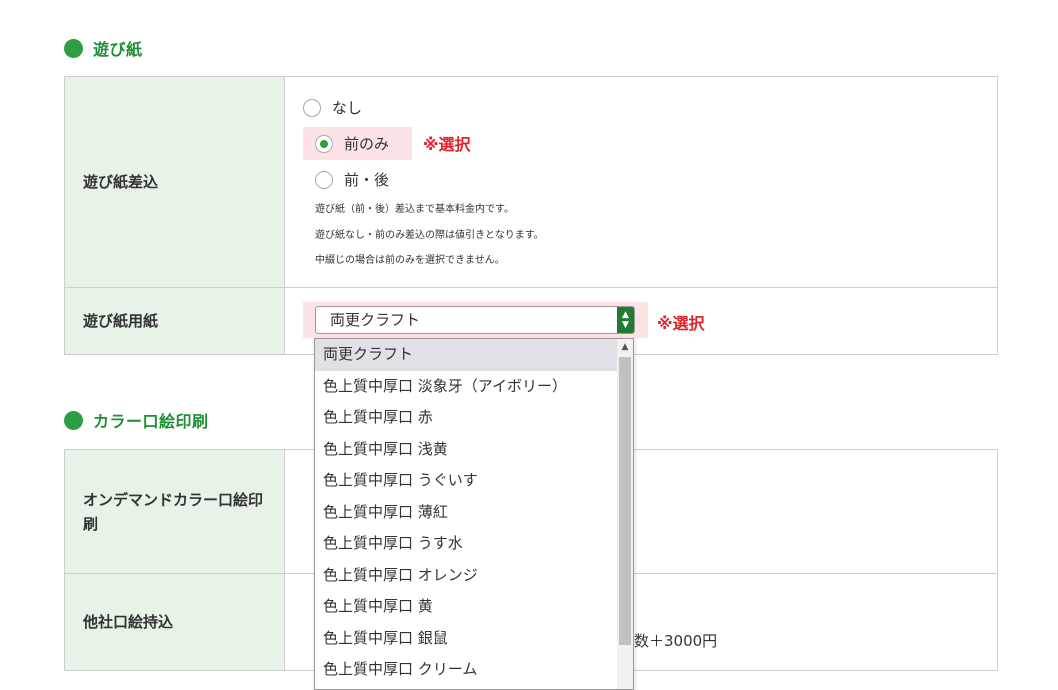 This screenshot has width=1058, height=690. What do you see at coordinates (429, 235) in the screenshot?
I see `note-text: 遊び紙なし・前のみ差込の際は値引きとなります。` at bounding box center [429, 235].